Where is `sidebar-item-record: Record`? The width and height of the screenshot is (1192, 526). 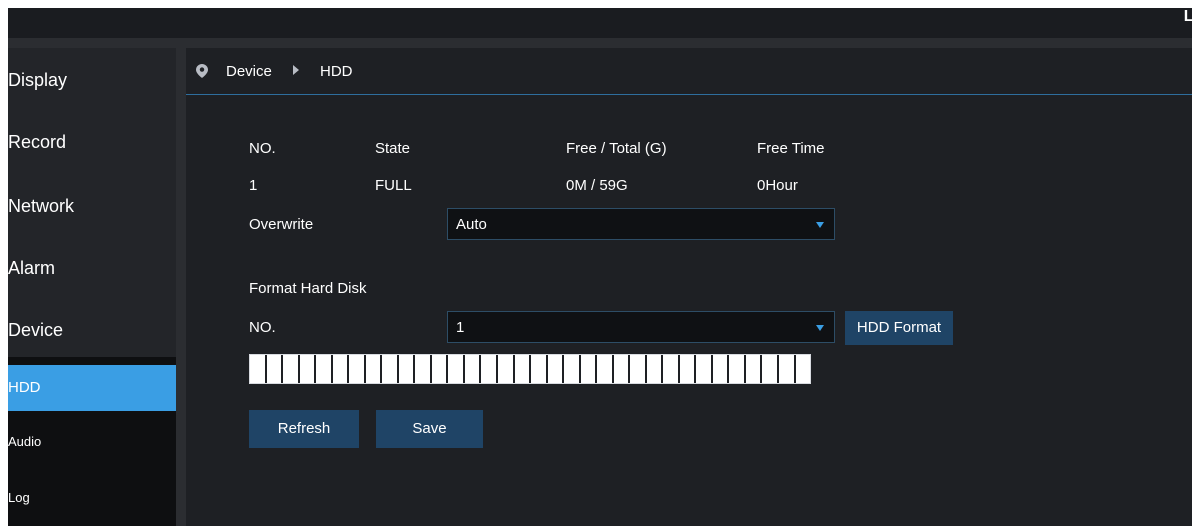 sidebar-item-record: Record is located at coordinates (92, 142).